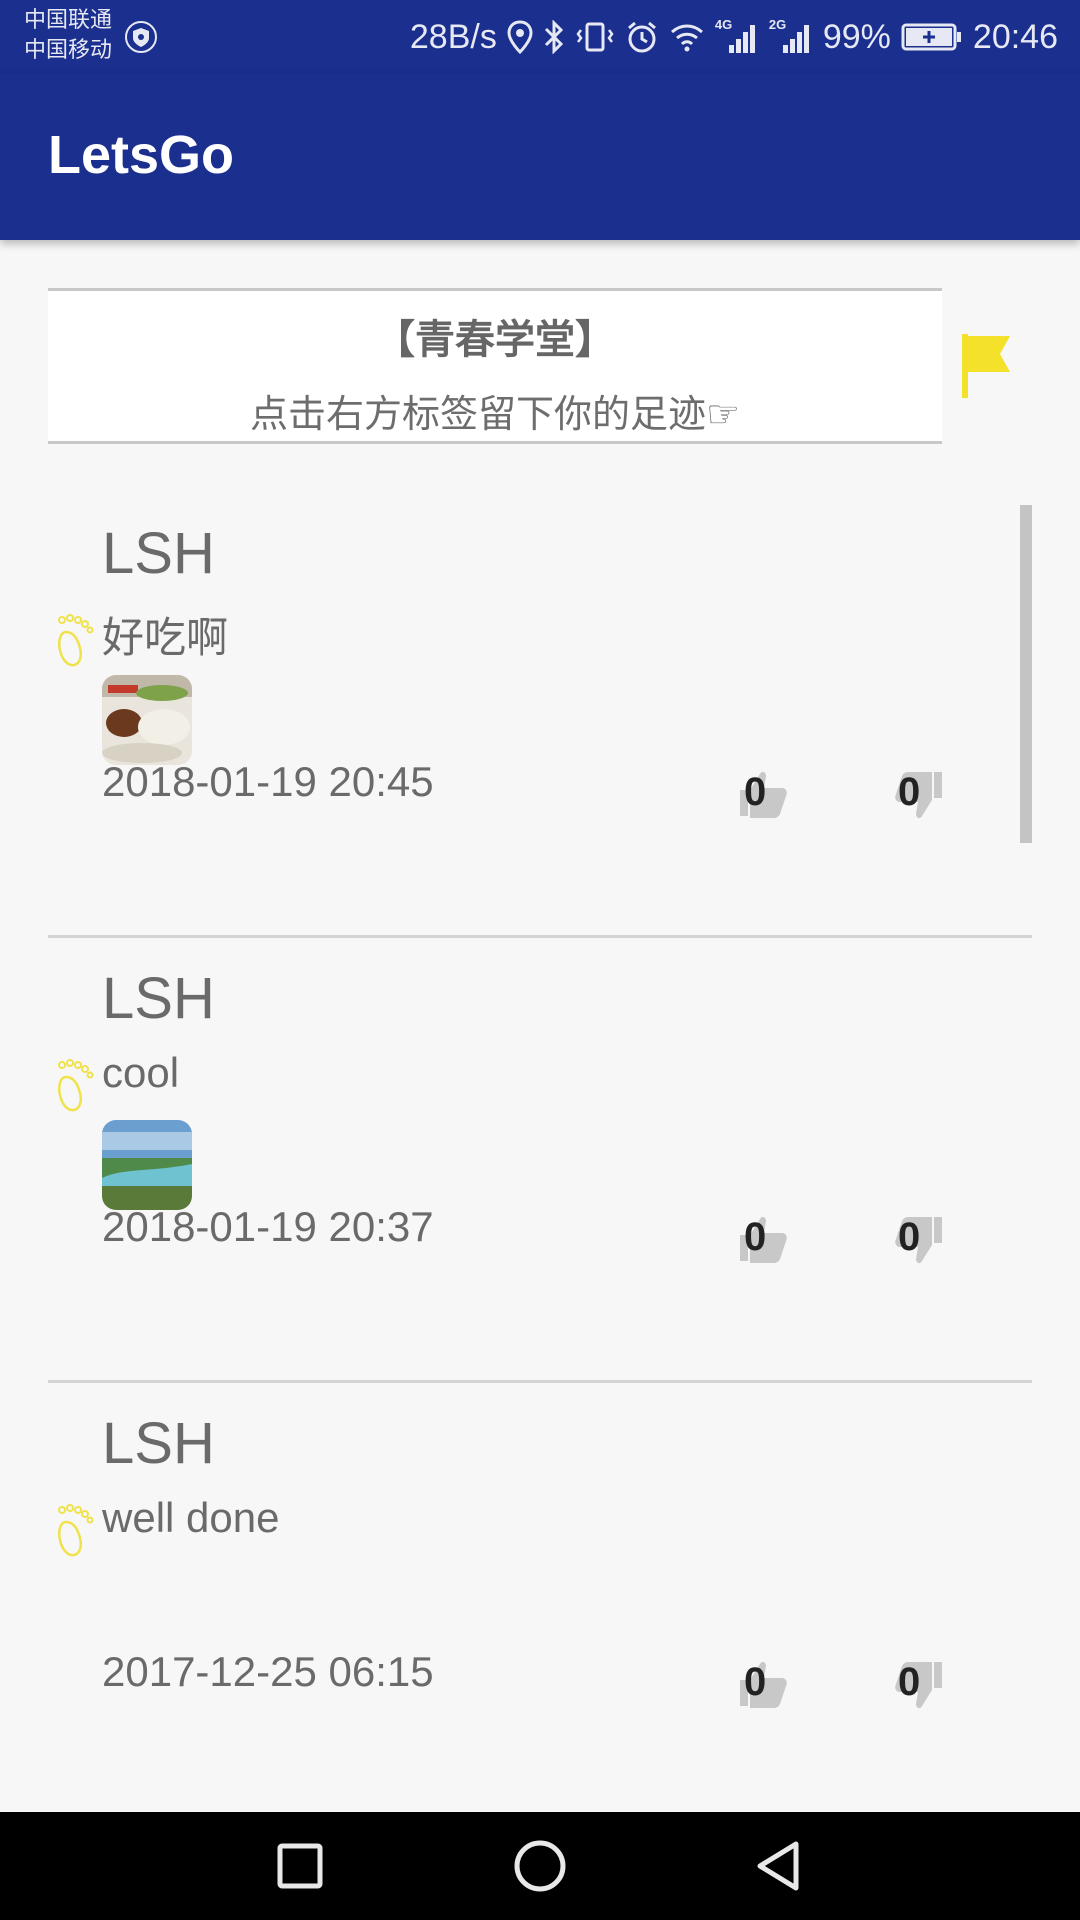  Describe the element at coordinates (147, 1165) in the screenshot. I see `post-image-landscape` at that location.